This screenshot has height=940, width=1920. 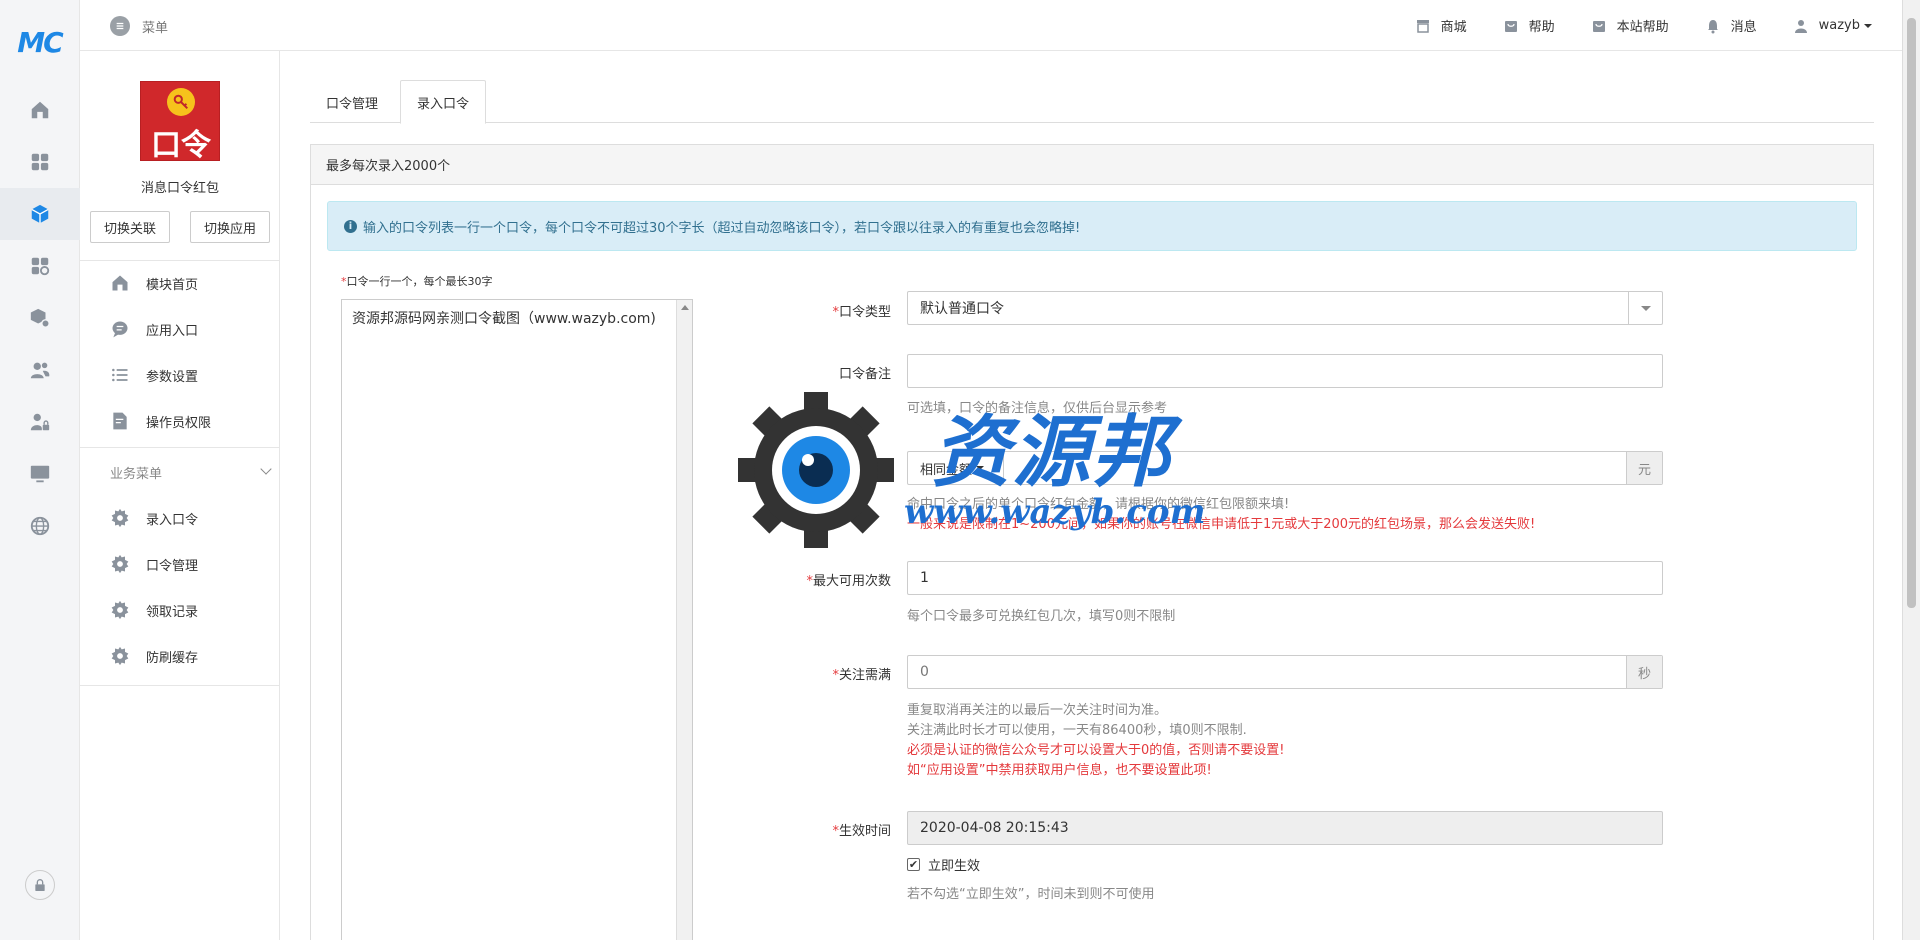 I want to click on rail-globe, so click(x=40, y=526).